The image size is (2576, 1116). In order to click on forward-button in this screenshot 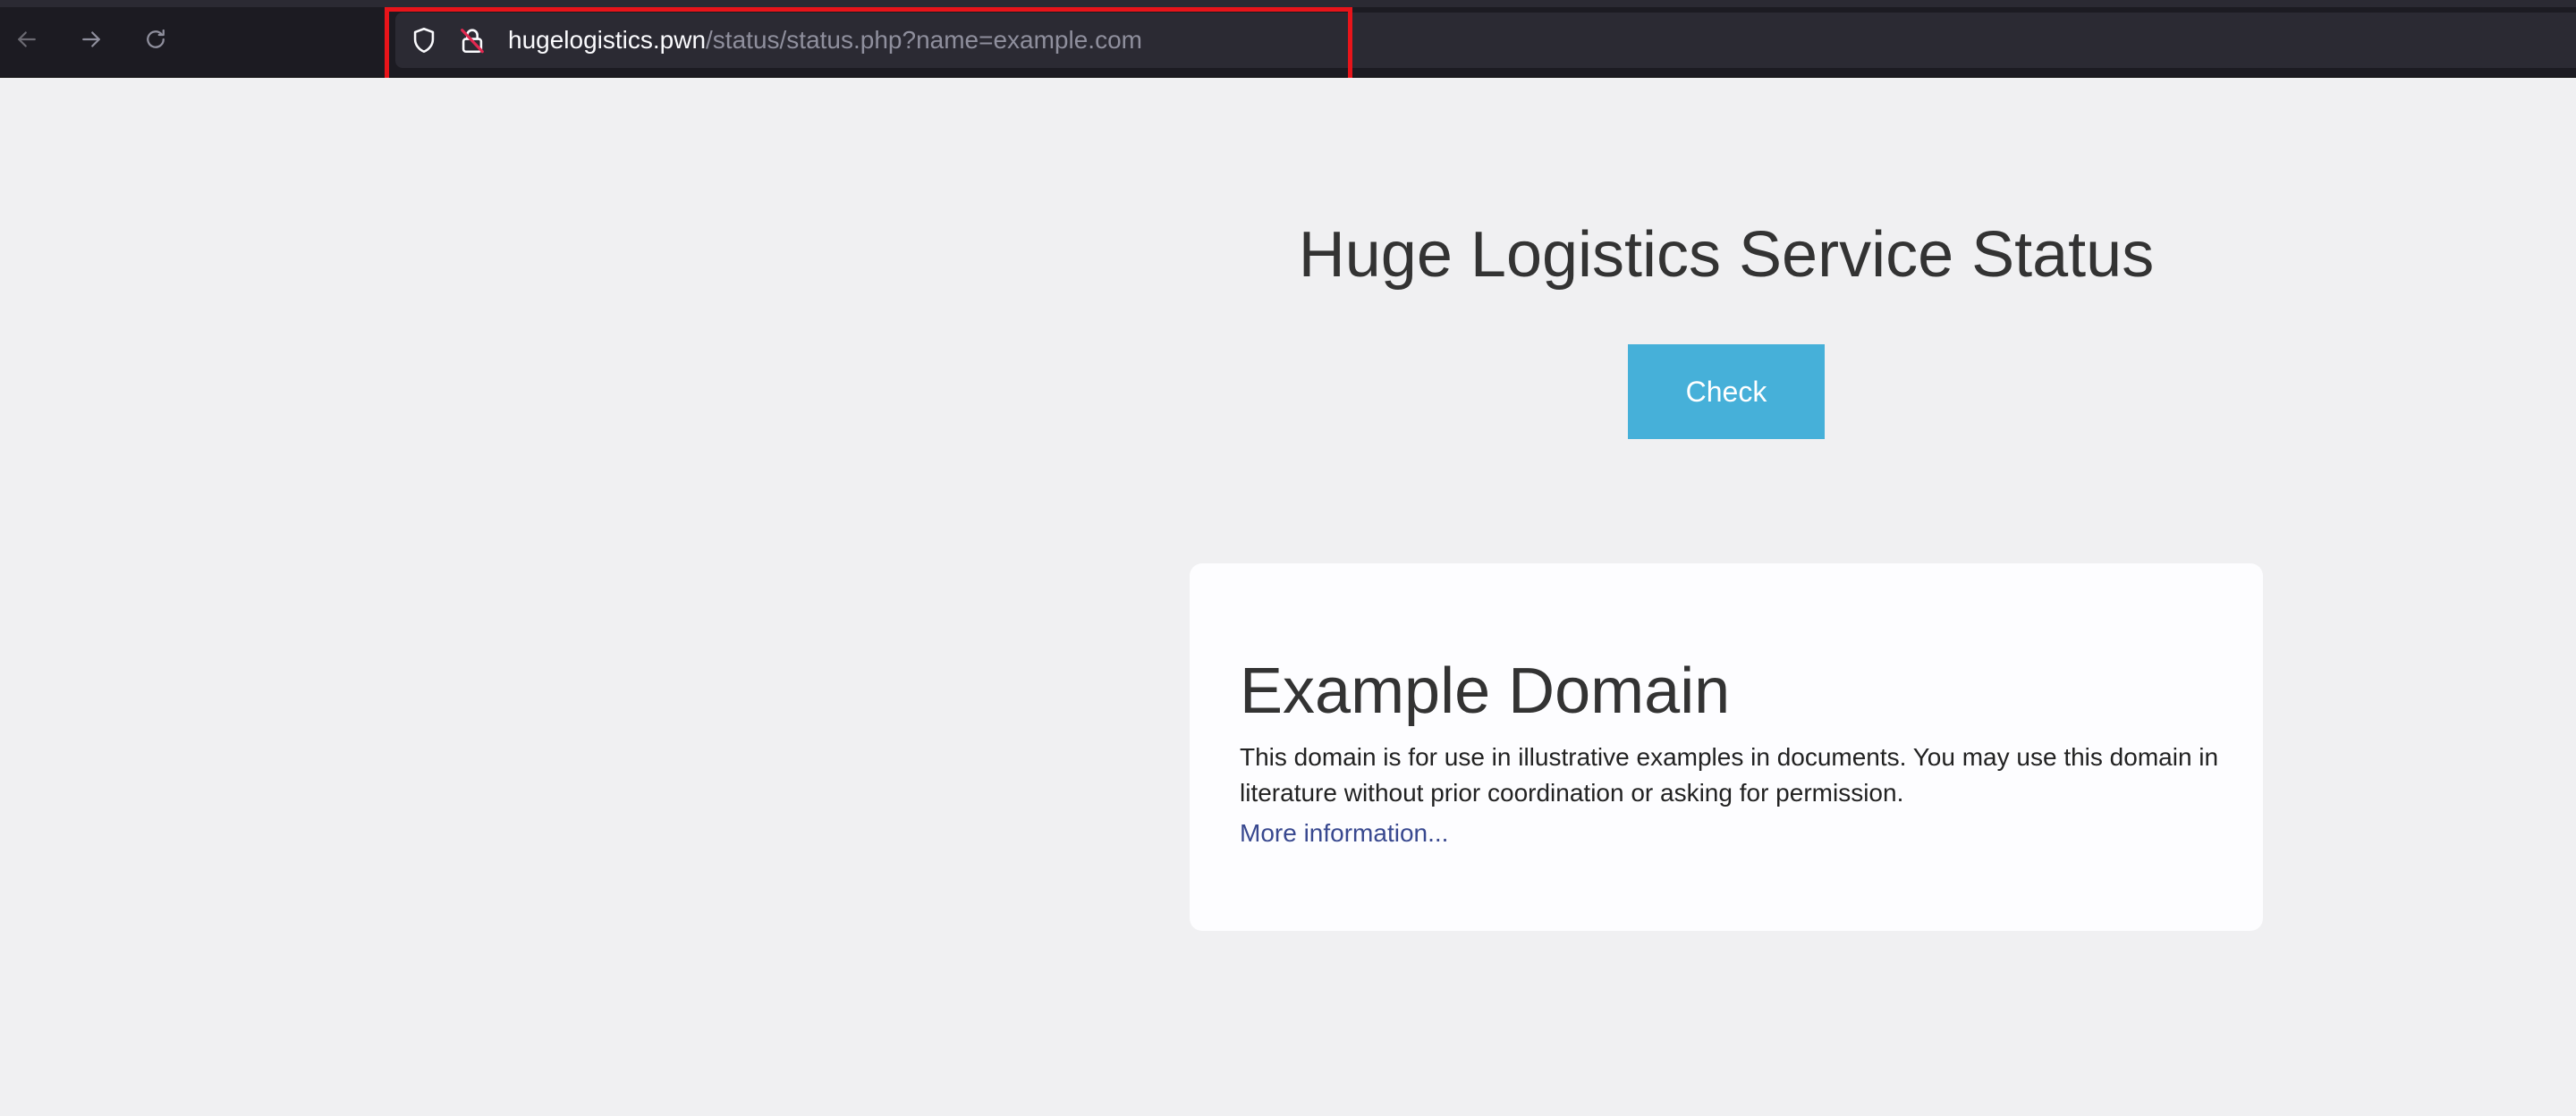, I will do `click(91, 39)`.